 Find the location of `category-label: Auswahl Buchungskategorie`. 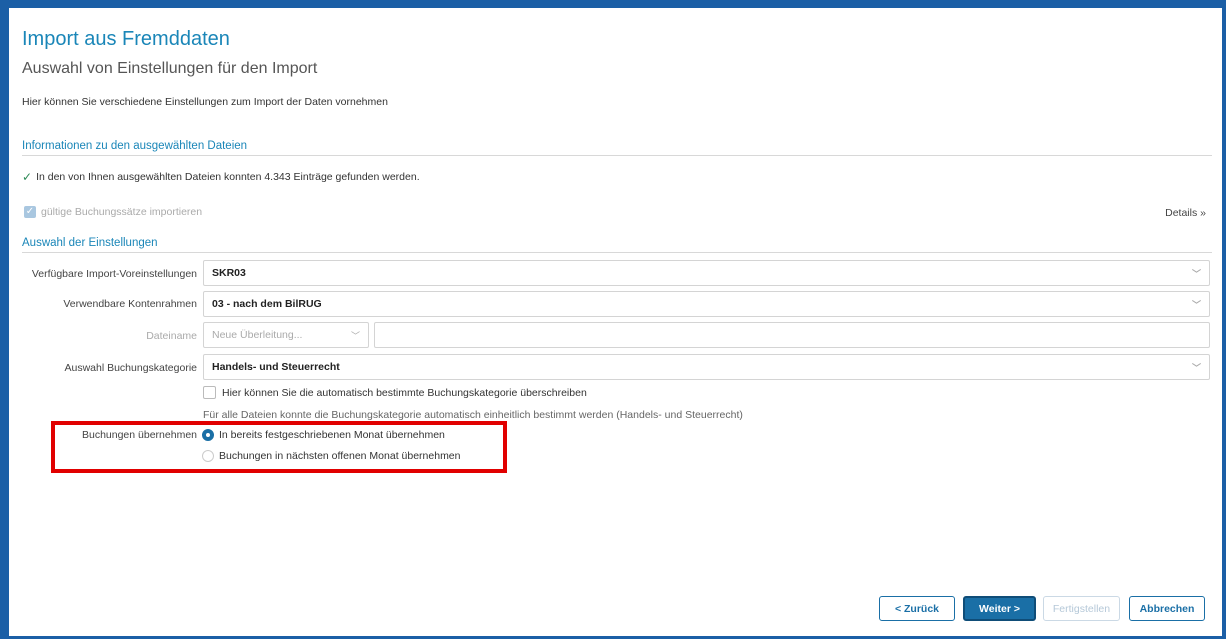

category-label: Auswahl Buchungskategorie is located at coordinates (130, 368).